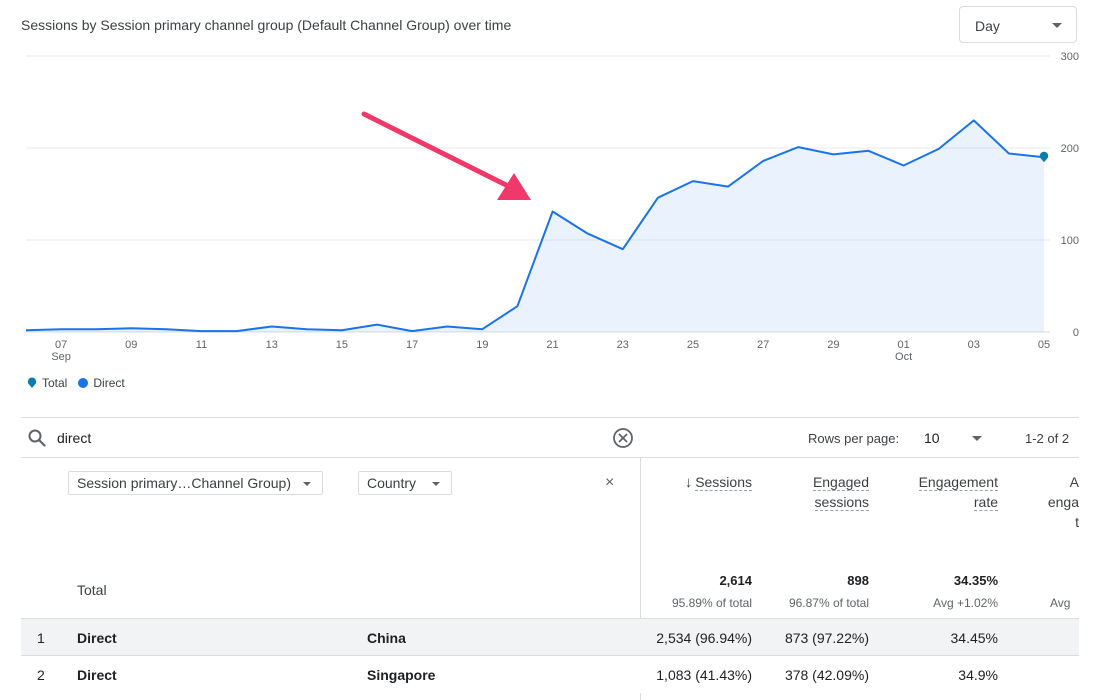 The height and width of the screenshot is (700, 1093). I want to click on row-index: 1, so click(41, 638).